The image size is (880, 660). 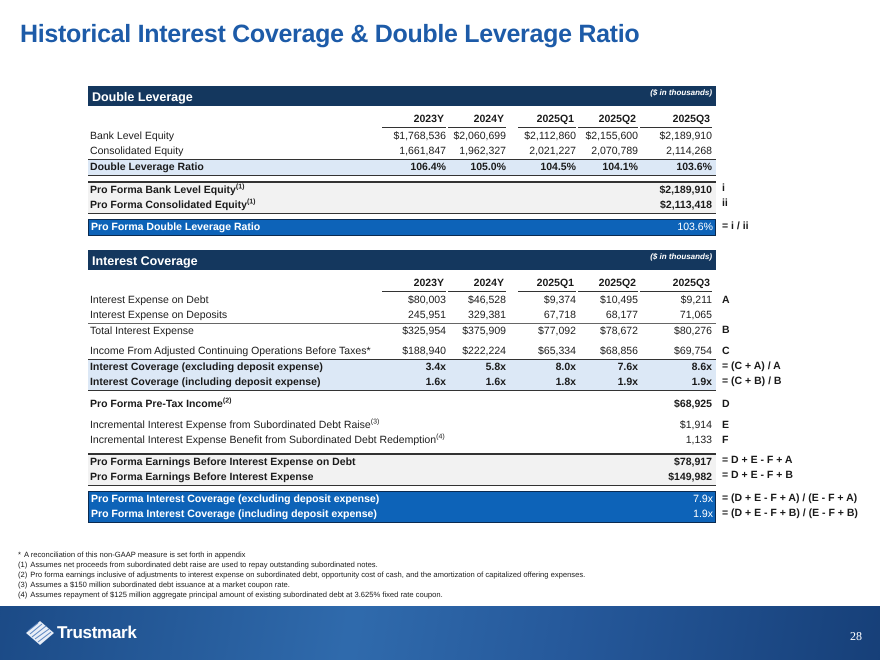 What do you see at coordinates (696, 300) in the screenshot?
I see `table-cell-text: $9,211` at bounding box center [696, 300].